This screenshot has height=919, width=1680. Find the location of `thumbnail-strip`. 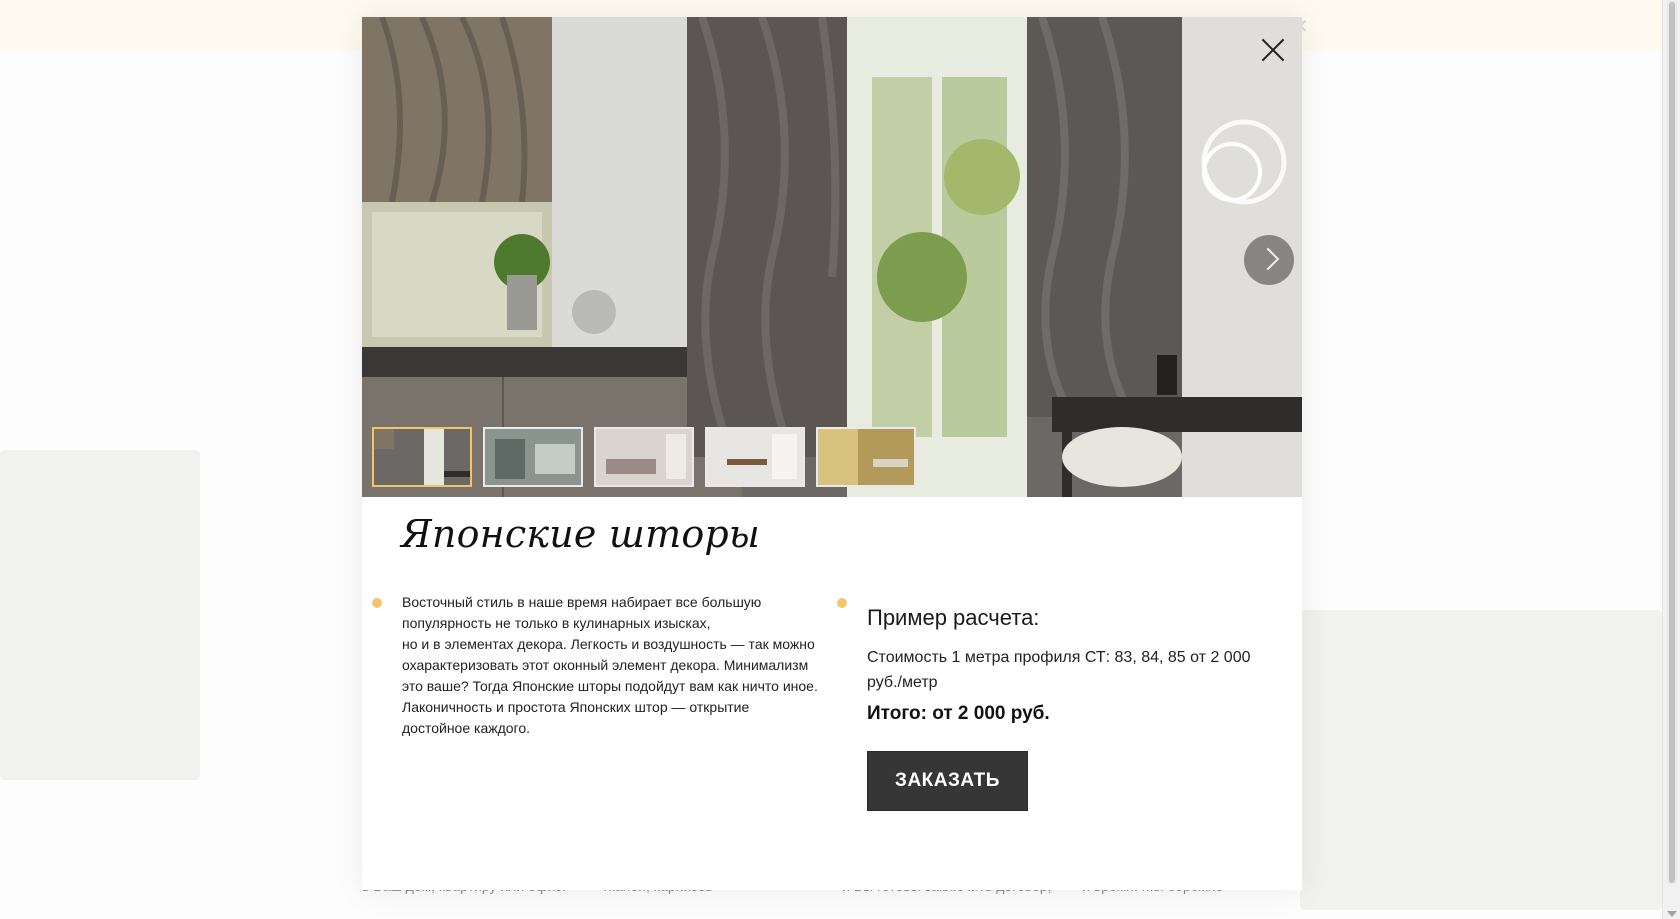

thumbnail-strip is located at coordinates (644, 457).